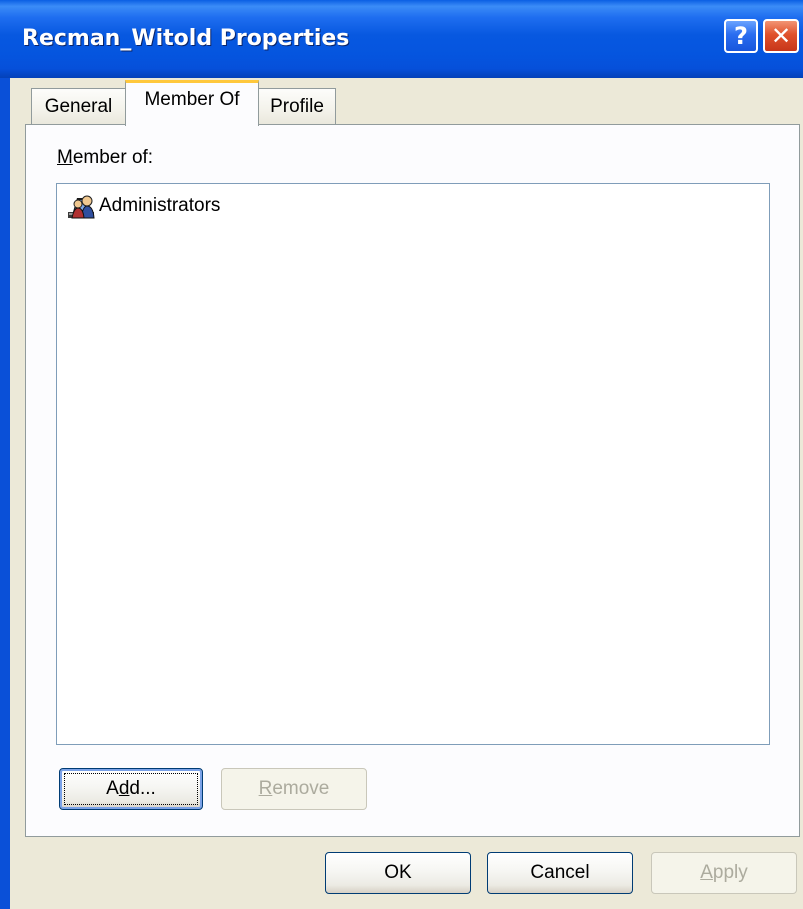 The image size is (803, 909). I want to click on remove-button-label: Remove, so click(294, 788).